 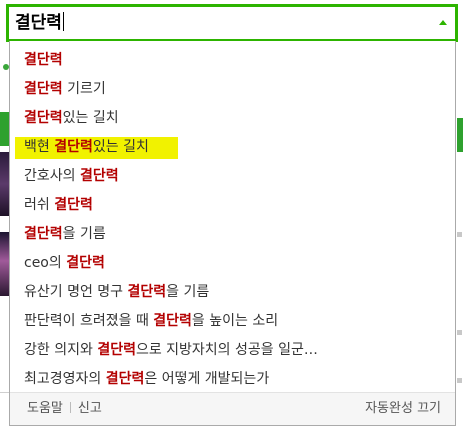 I want to click on suggestion-item: 결단력을 기름, so click(x=232, y=234).